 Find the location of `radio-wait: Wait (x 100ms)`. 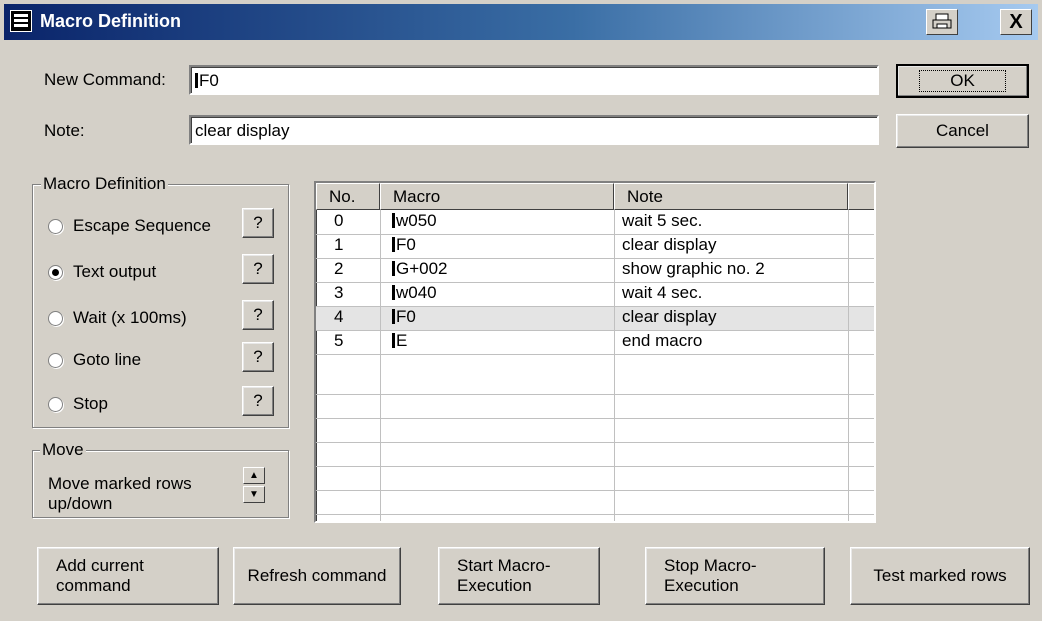

radio-wait: Wait (x 100ms) is located at coordinates (117, 318).